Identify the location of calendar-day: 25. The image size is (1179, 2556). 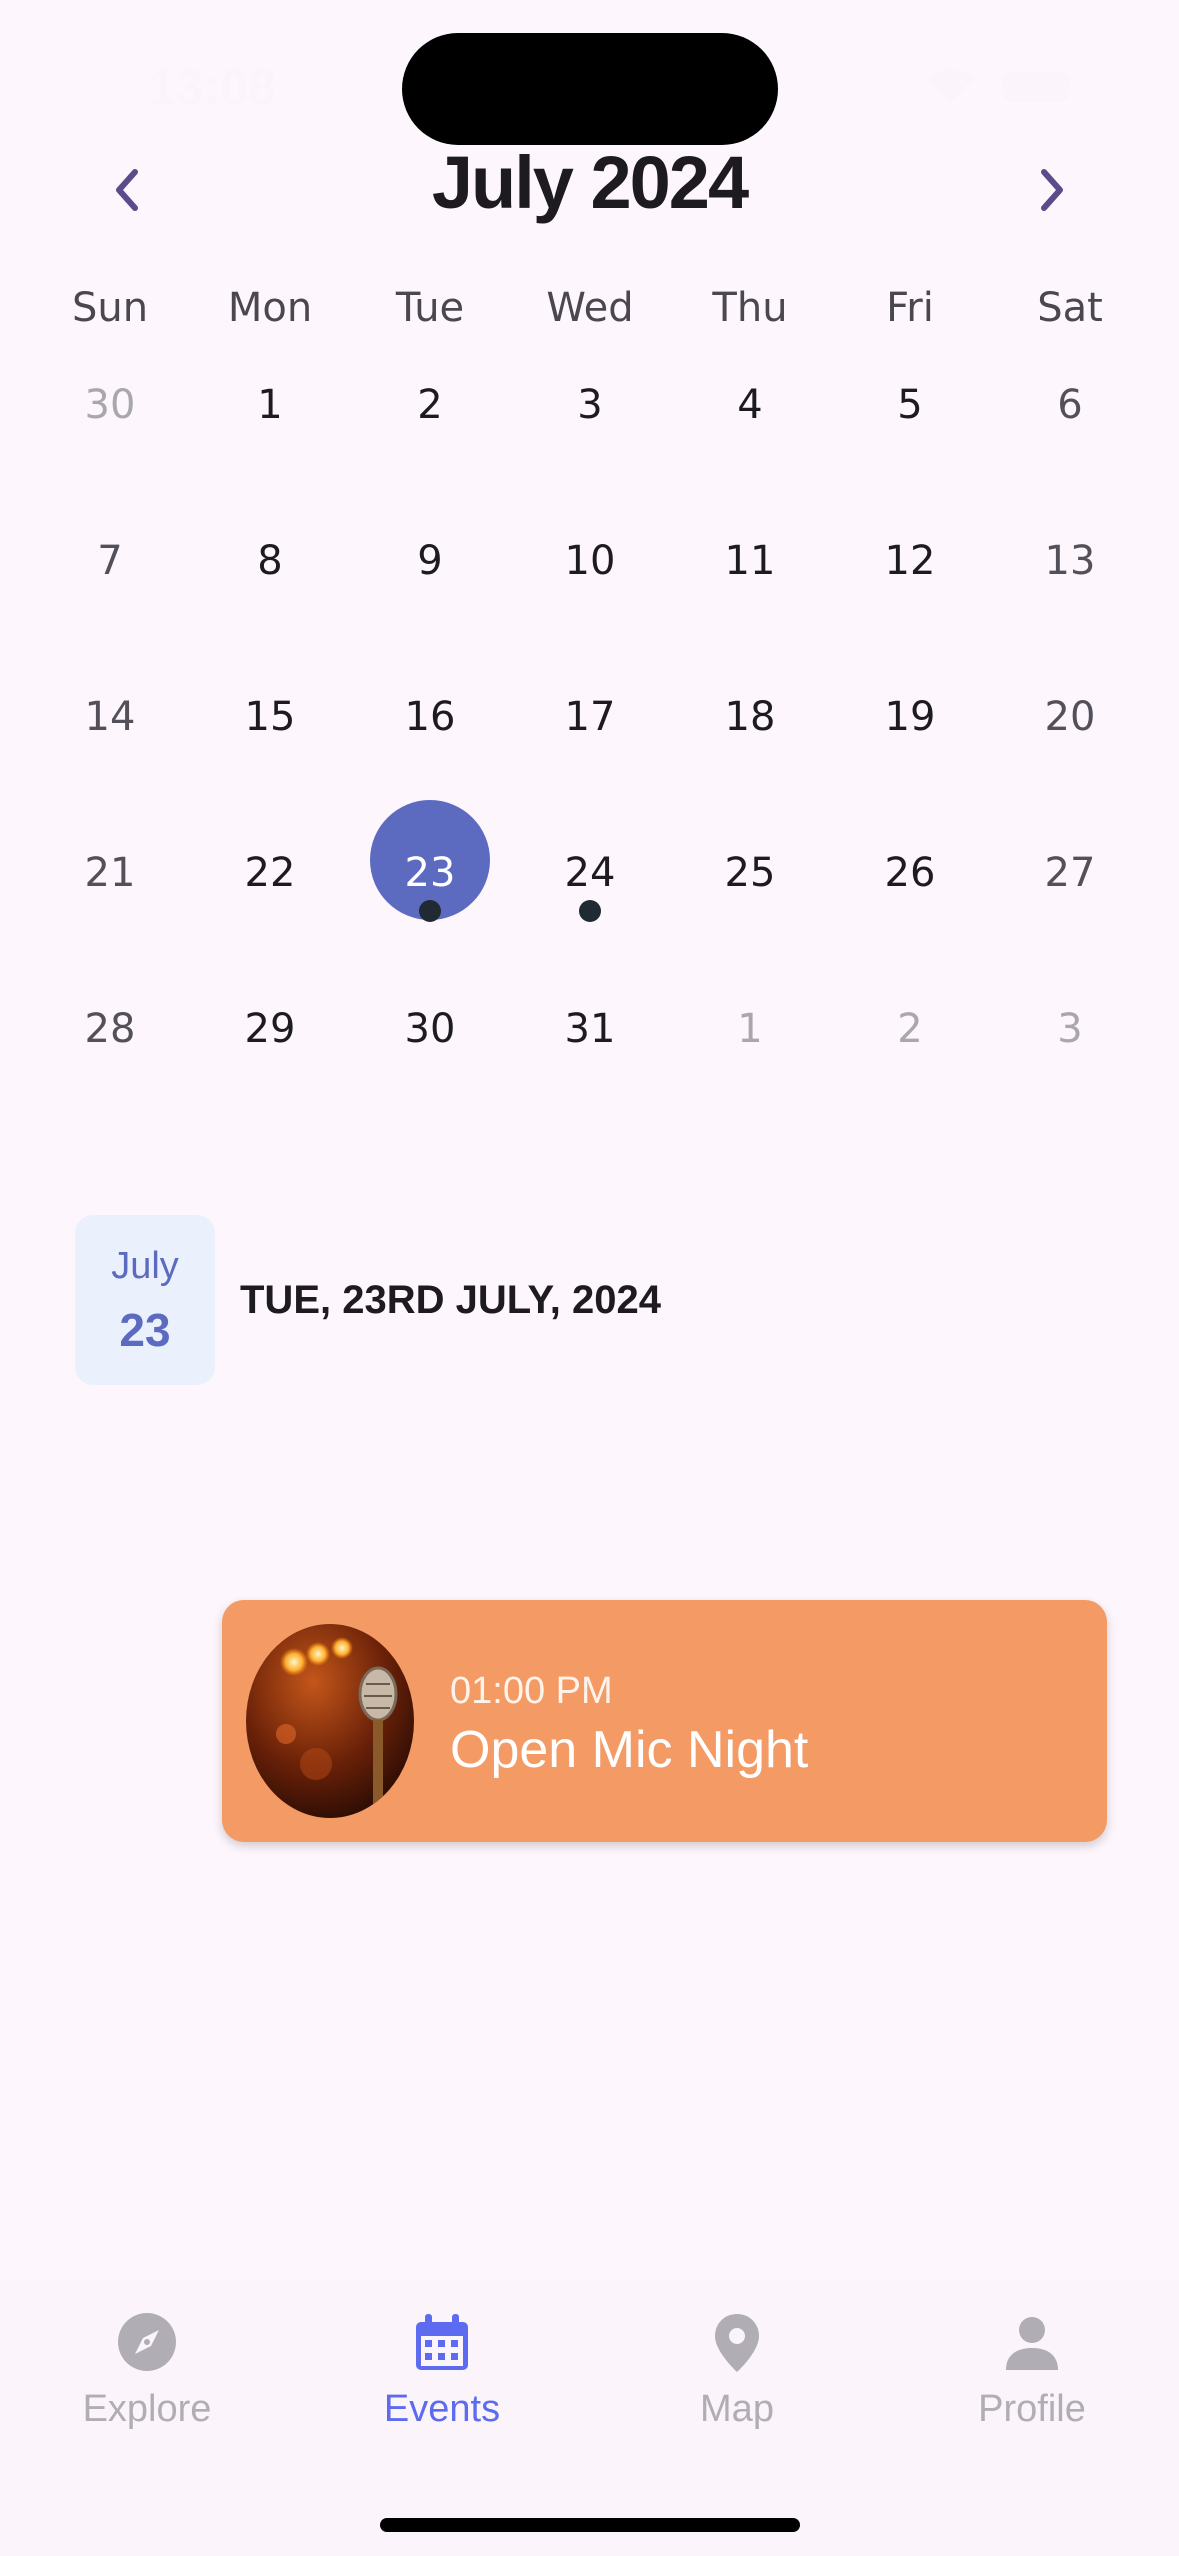
(750, 906).